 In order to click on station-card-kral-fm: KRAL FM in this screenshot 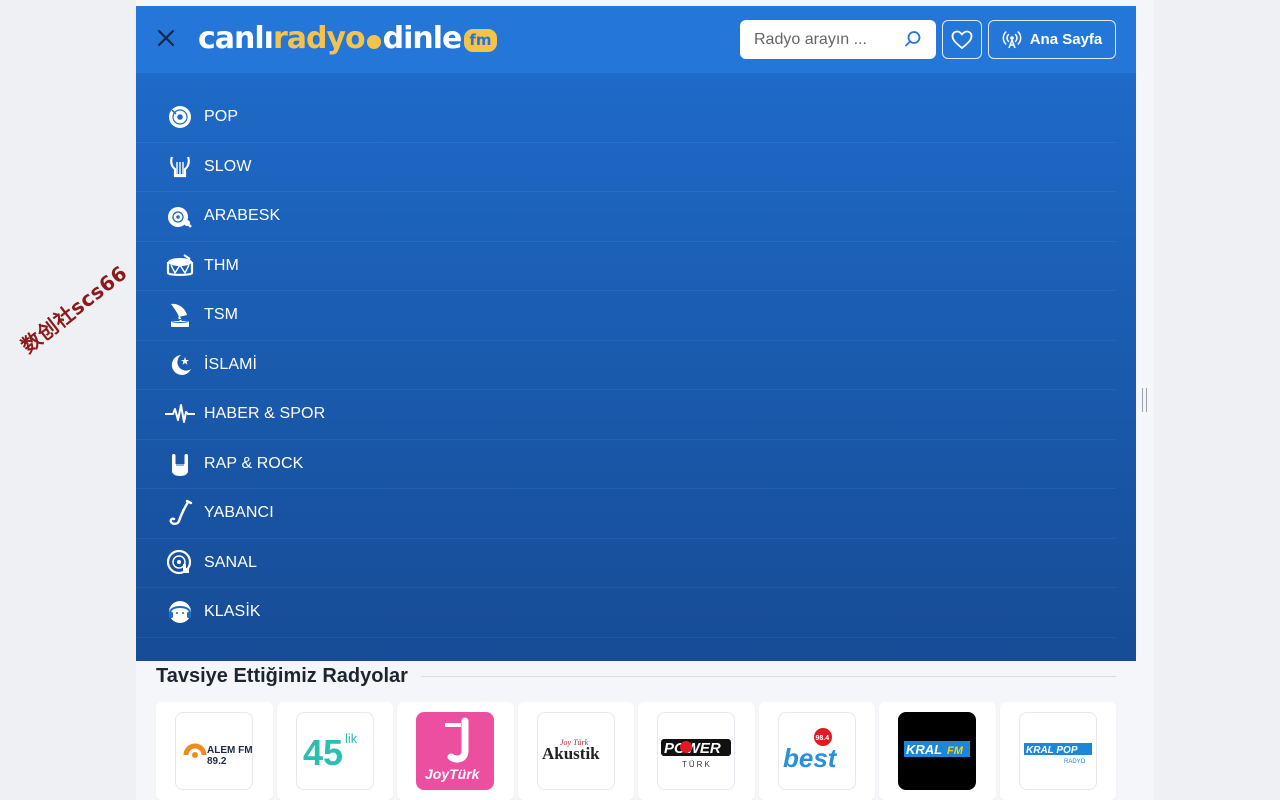, I will do `click(937, 751)`.